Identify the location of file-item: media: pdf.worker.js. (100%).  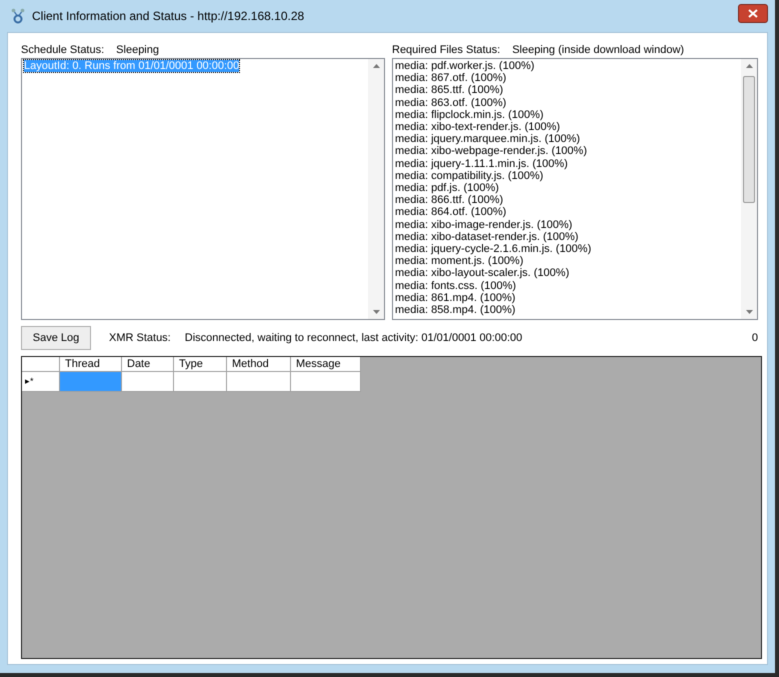
(464, 66).